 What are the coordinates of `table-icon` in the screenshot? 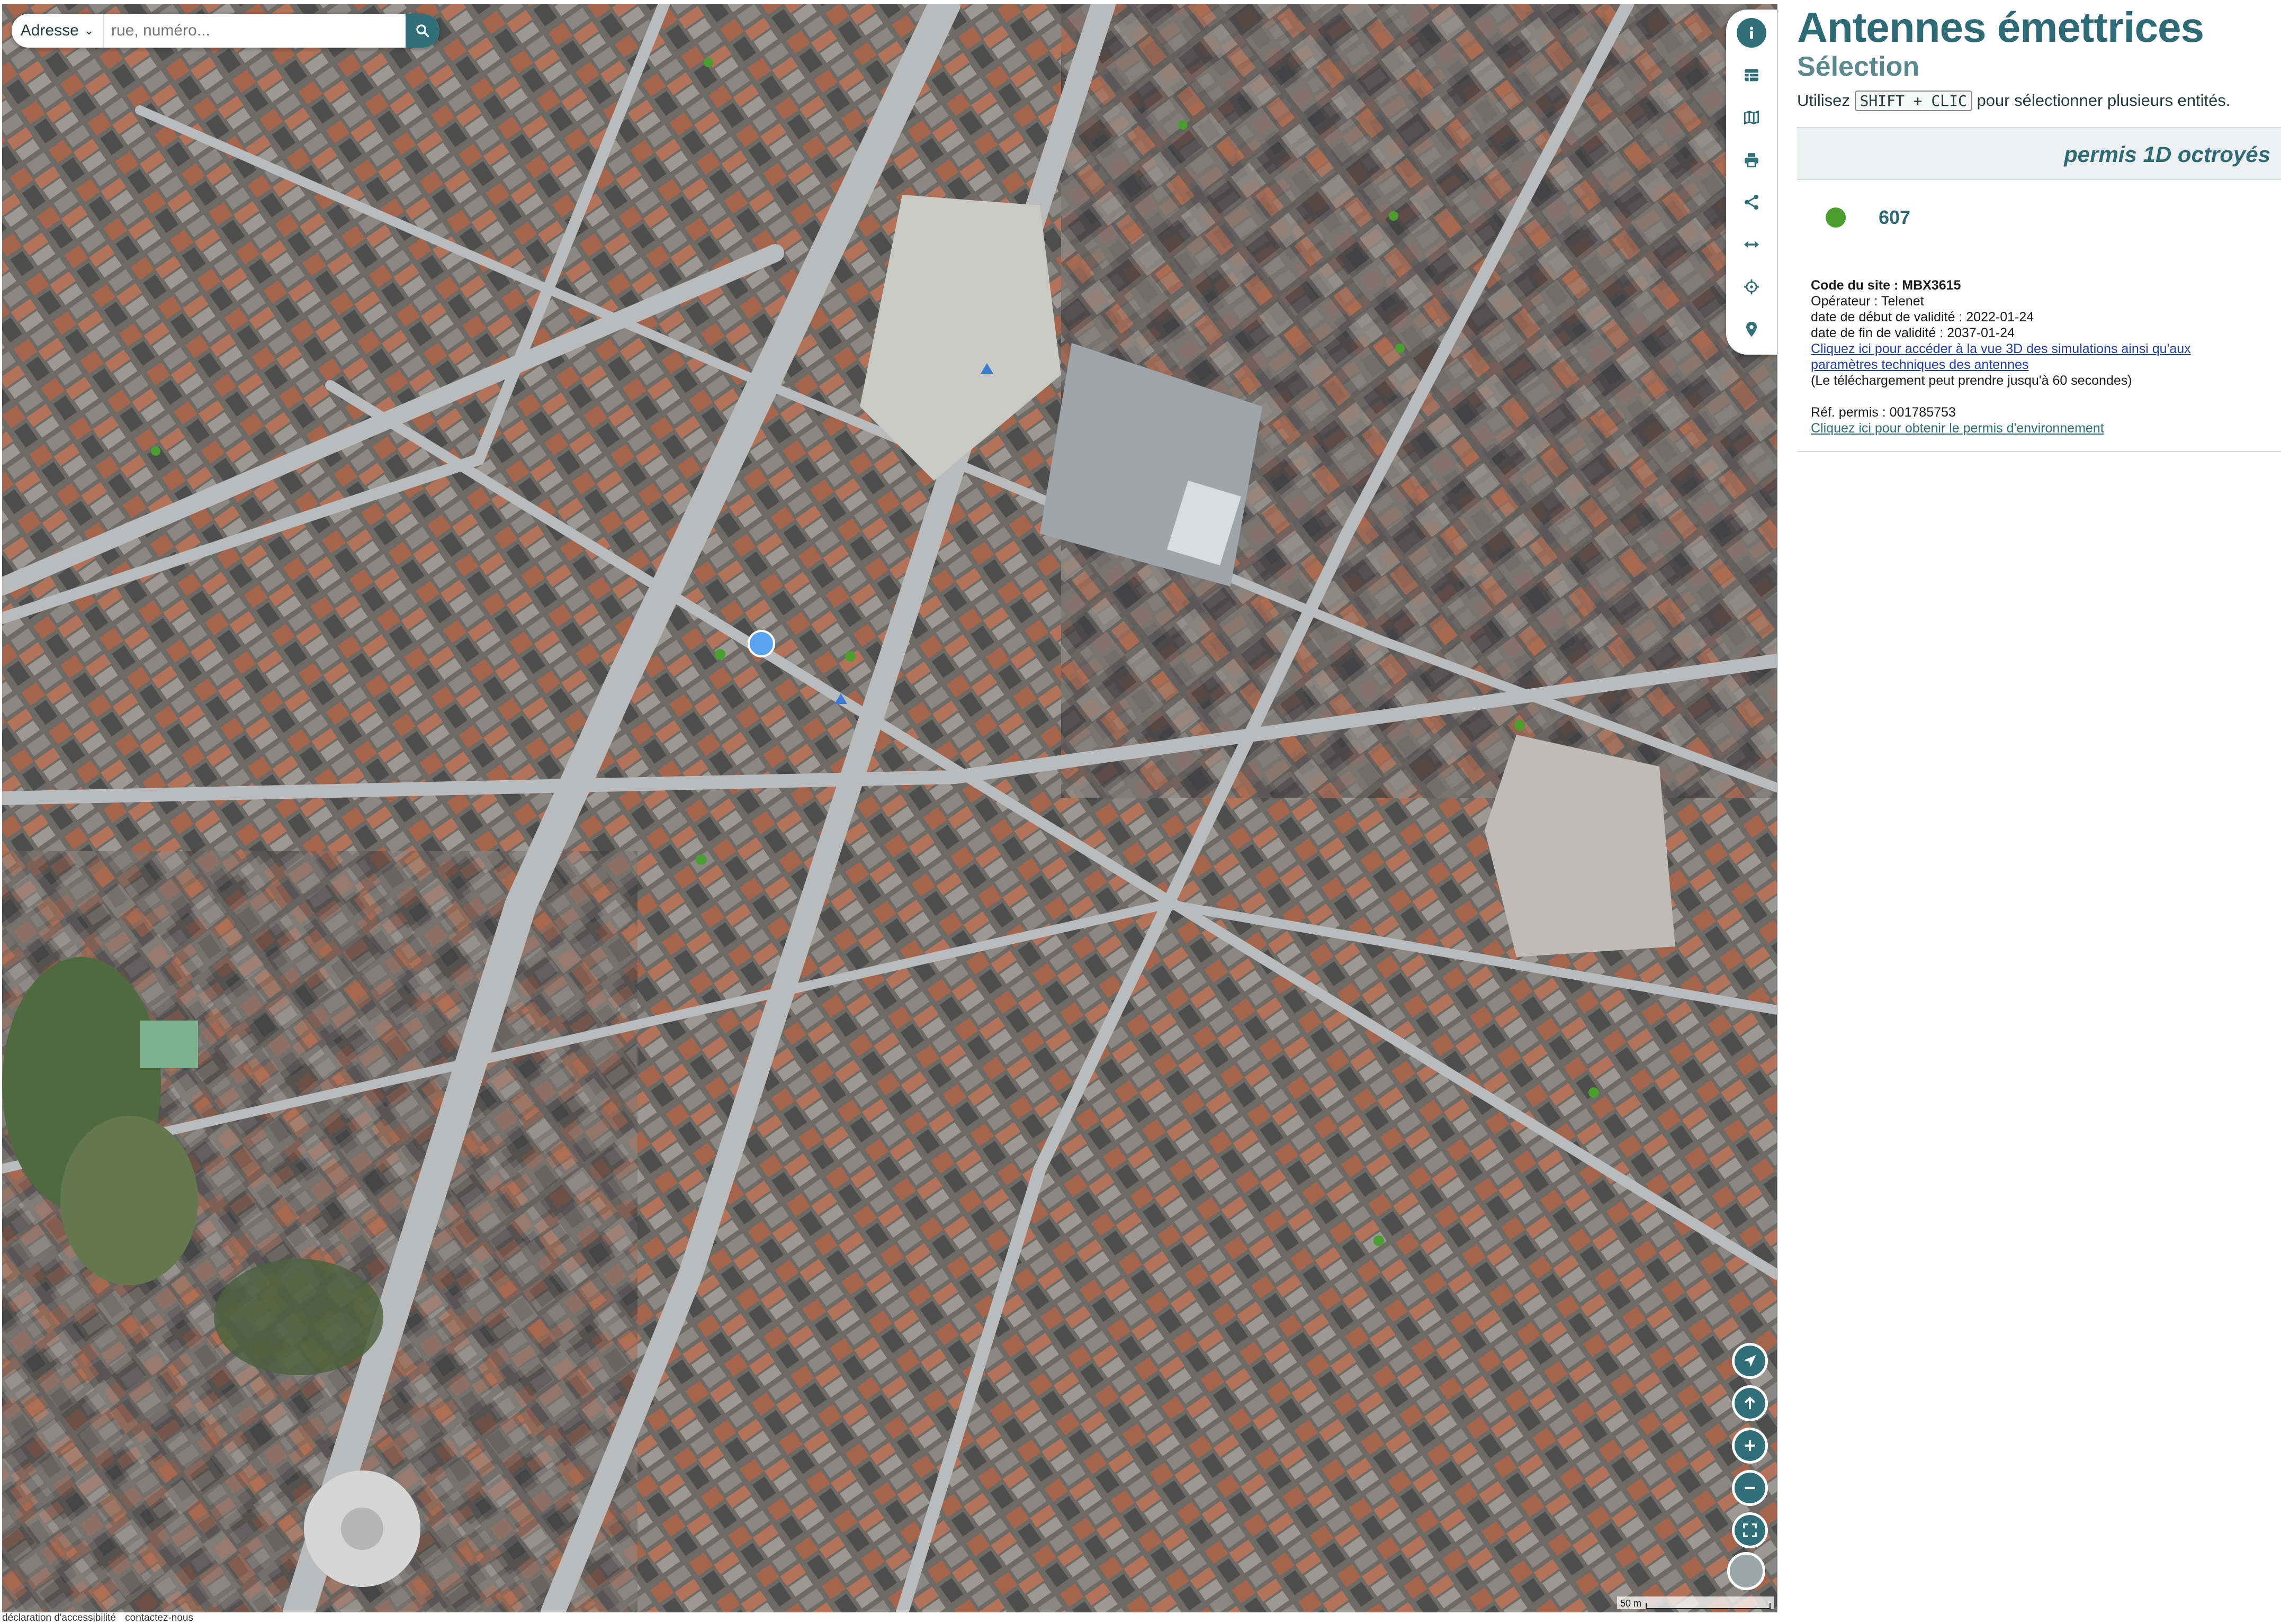 It's located at (1751, 75).